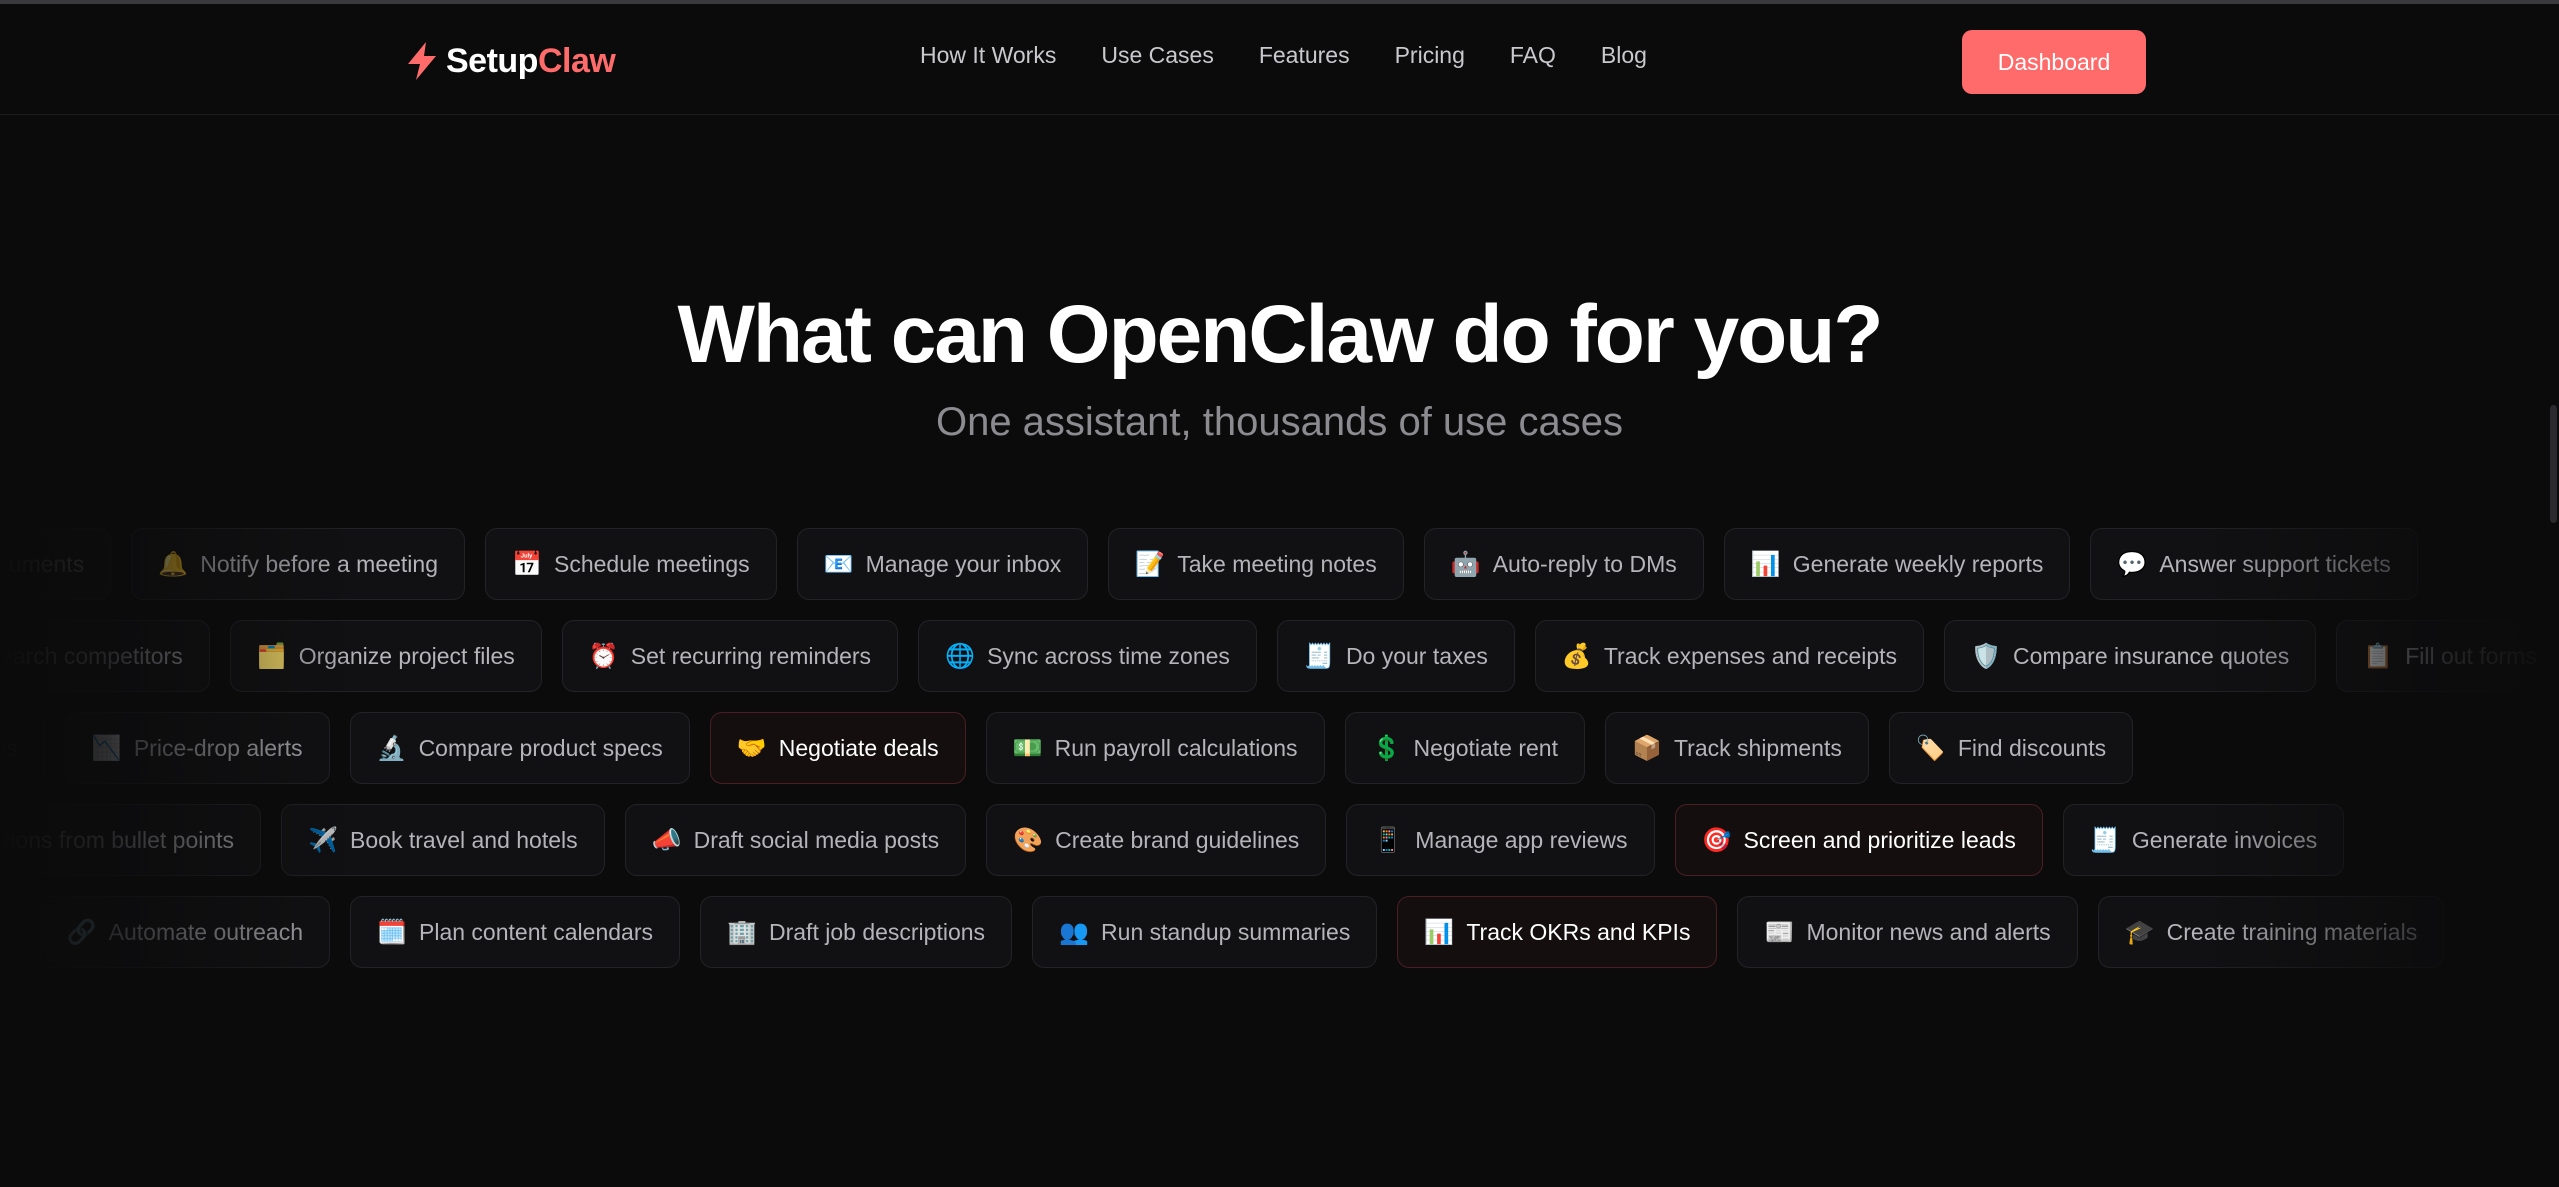  Describe the element at coordinates (298, 564) in the screenshot. I see `use-case-chip: 🔔 Notify before a meeting` at that location.